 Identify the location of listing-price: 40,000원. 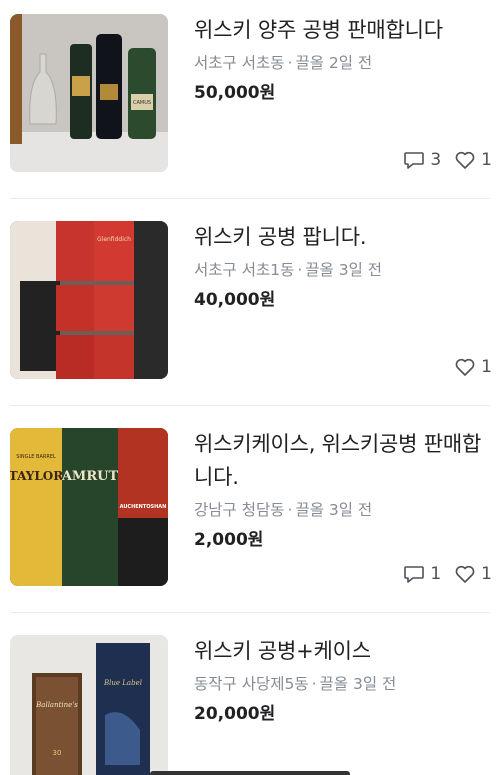
(235, 300).